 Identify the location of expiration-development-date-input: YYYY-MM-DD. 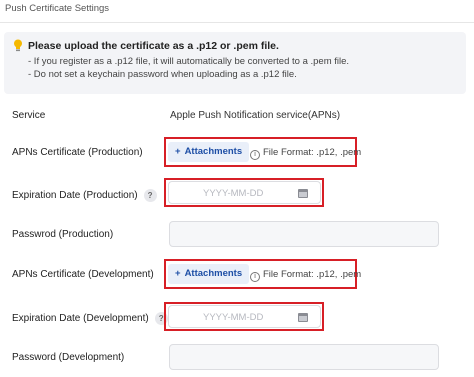
(244, 316).